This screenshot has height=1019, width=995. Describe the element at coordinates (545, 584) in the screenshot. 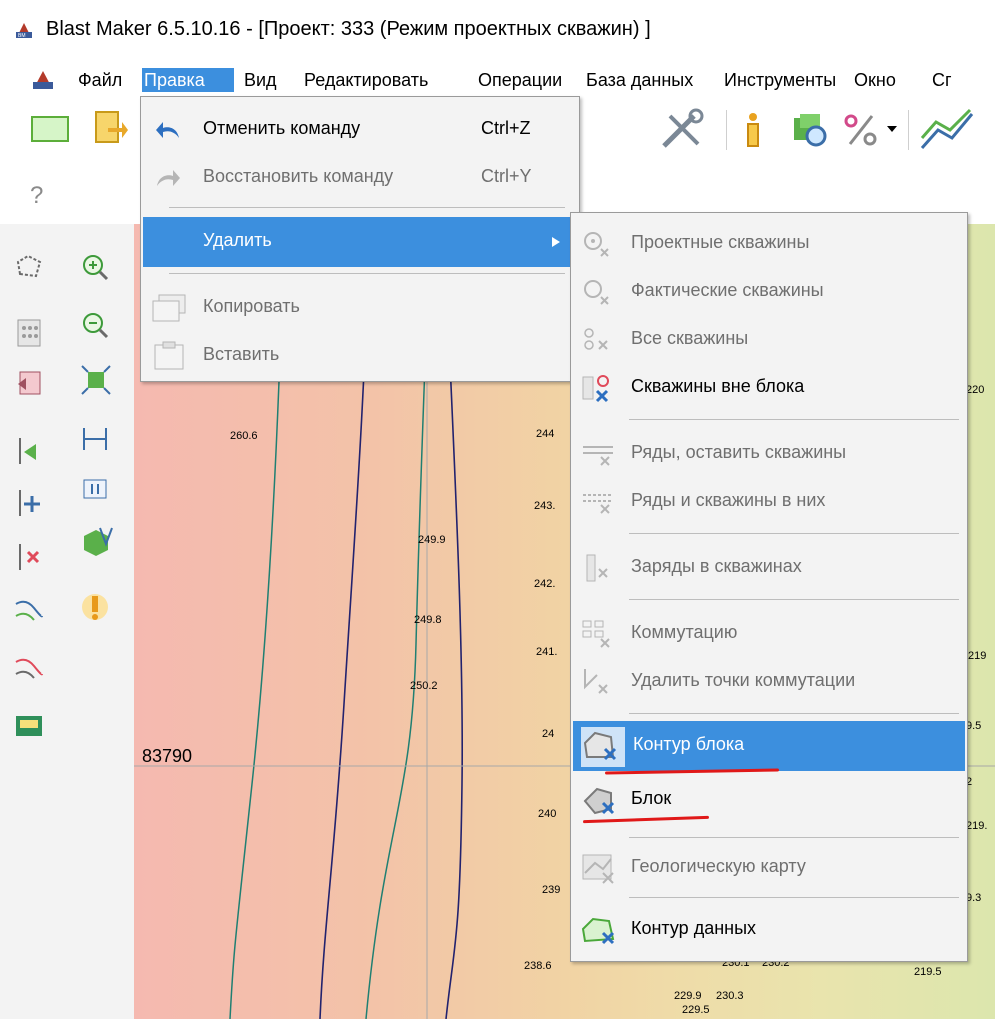

I see `map-point-label: 242.` at that location.